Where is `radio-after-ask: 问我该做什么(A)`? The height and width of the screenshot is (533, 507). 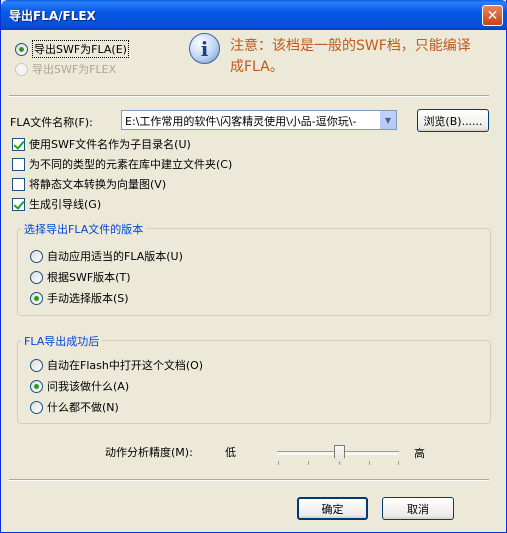 radio-after-ask: 问我该做什么(A) is located at coordinates (79, 386).